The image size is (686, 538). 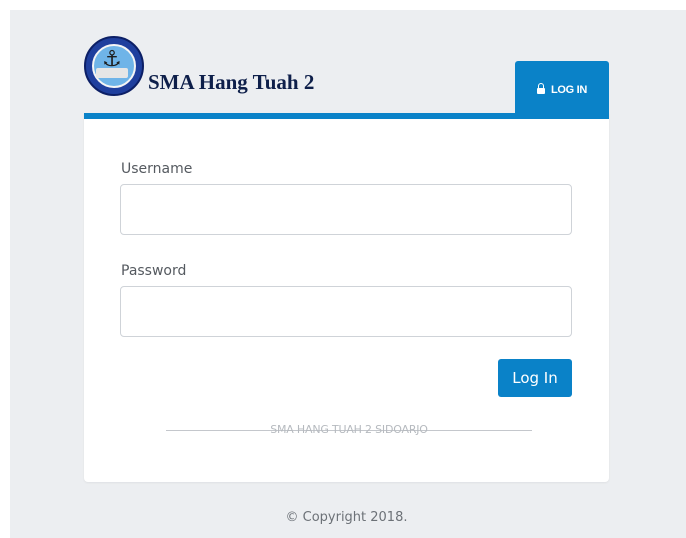 What do you see at coordinates (114, 66) in the screenshot?
I see `school-emblem-icon: ⚓` at bounding box center [114, 66].